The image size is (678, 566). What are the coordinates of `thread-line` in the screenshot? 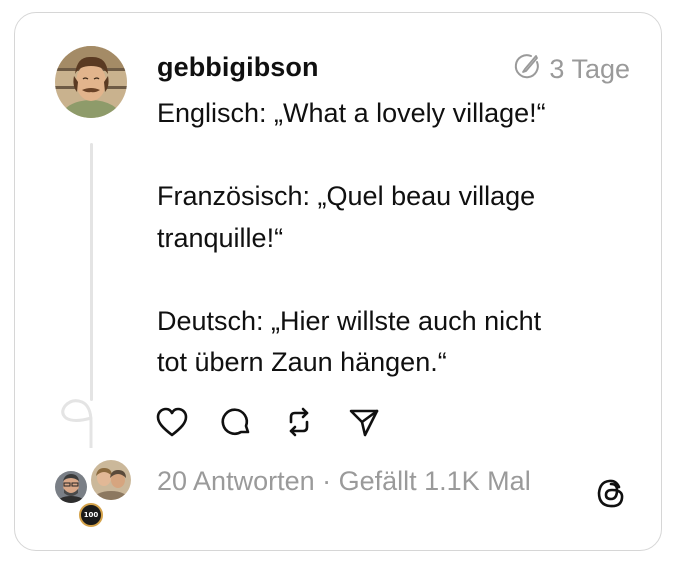 It's located at (91, 272).